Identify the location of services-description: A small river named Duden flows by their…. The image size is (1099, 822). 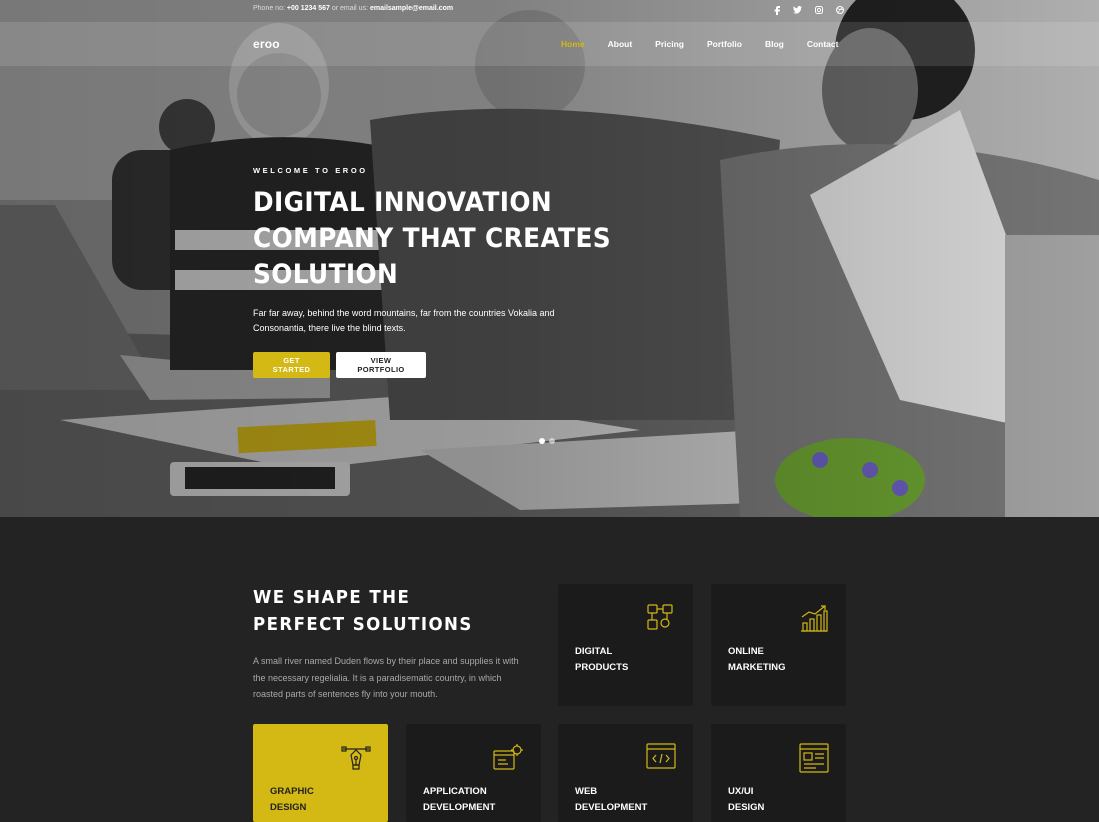
(386, 677).